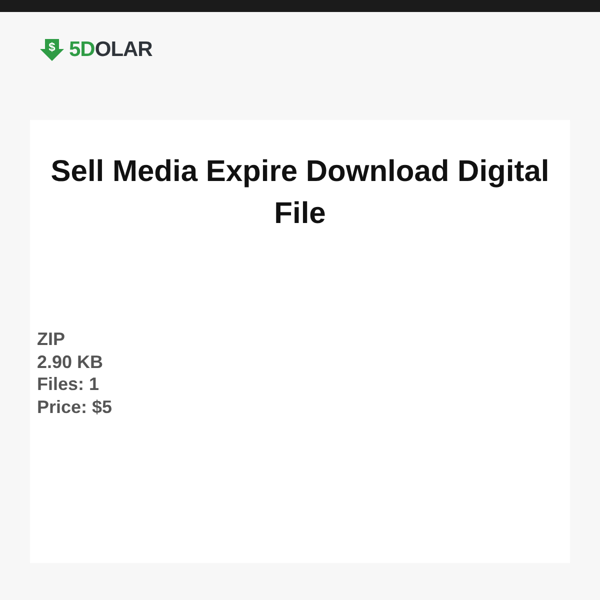 This screenshot has height=600, width=600. What do you see at coordinates (300, 193) in the screenshot?
I see `product-title: Sell Media Expire Download Digital File` at bounding box center [300, 193].